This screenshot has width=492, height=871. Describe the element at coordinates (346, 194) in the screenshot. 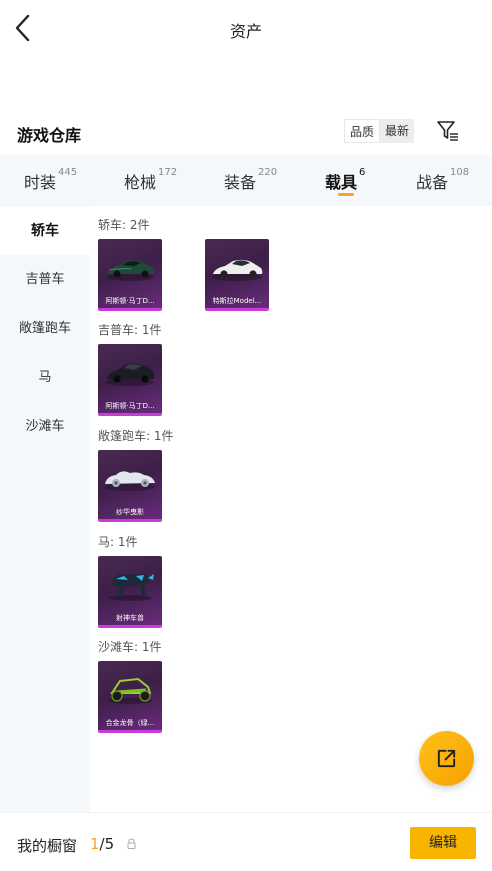

I see `active-tab-indicator` at that location.